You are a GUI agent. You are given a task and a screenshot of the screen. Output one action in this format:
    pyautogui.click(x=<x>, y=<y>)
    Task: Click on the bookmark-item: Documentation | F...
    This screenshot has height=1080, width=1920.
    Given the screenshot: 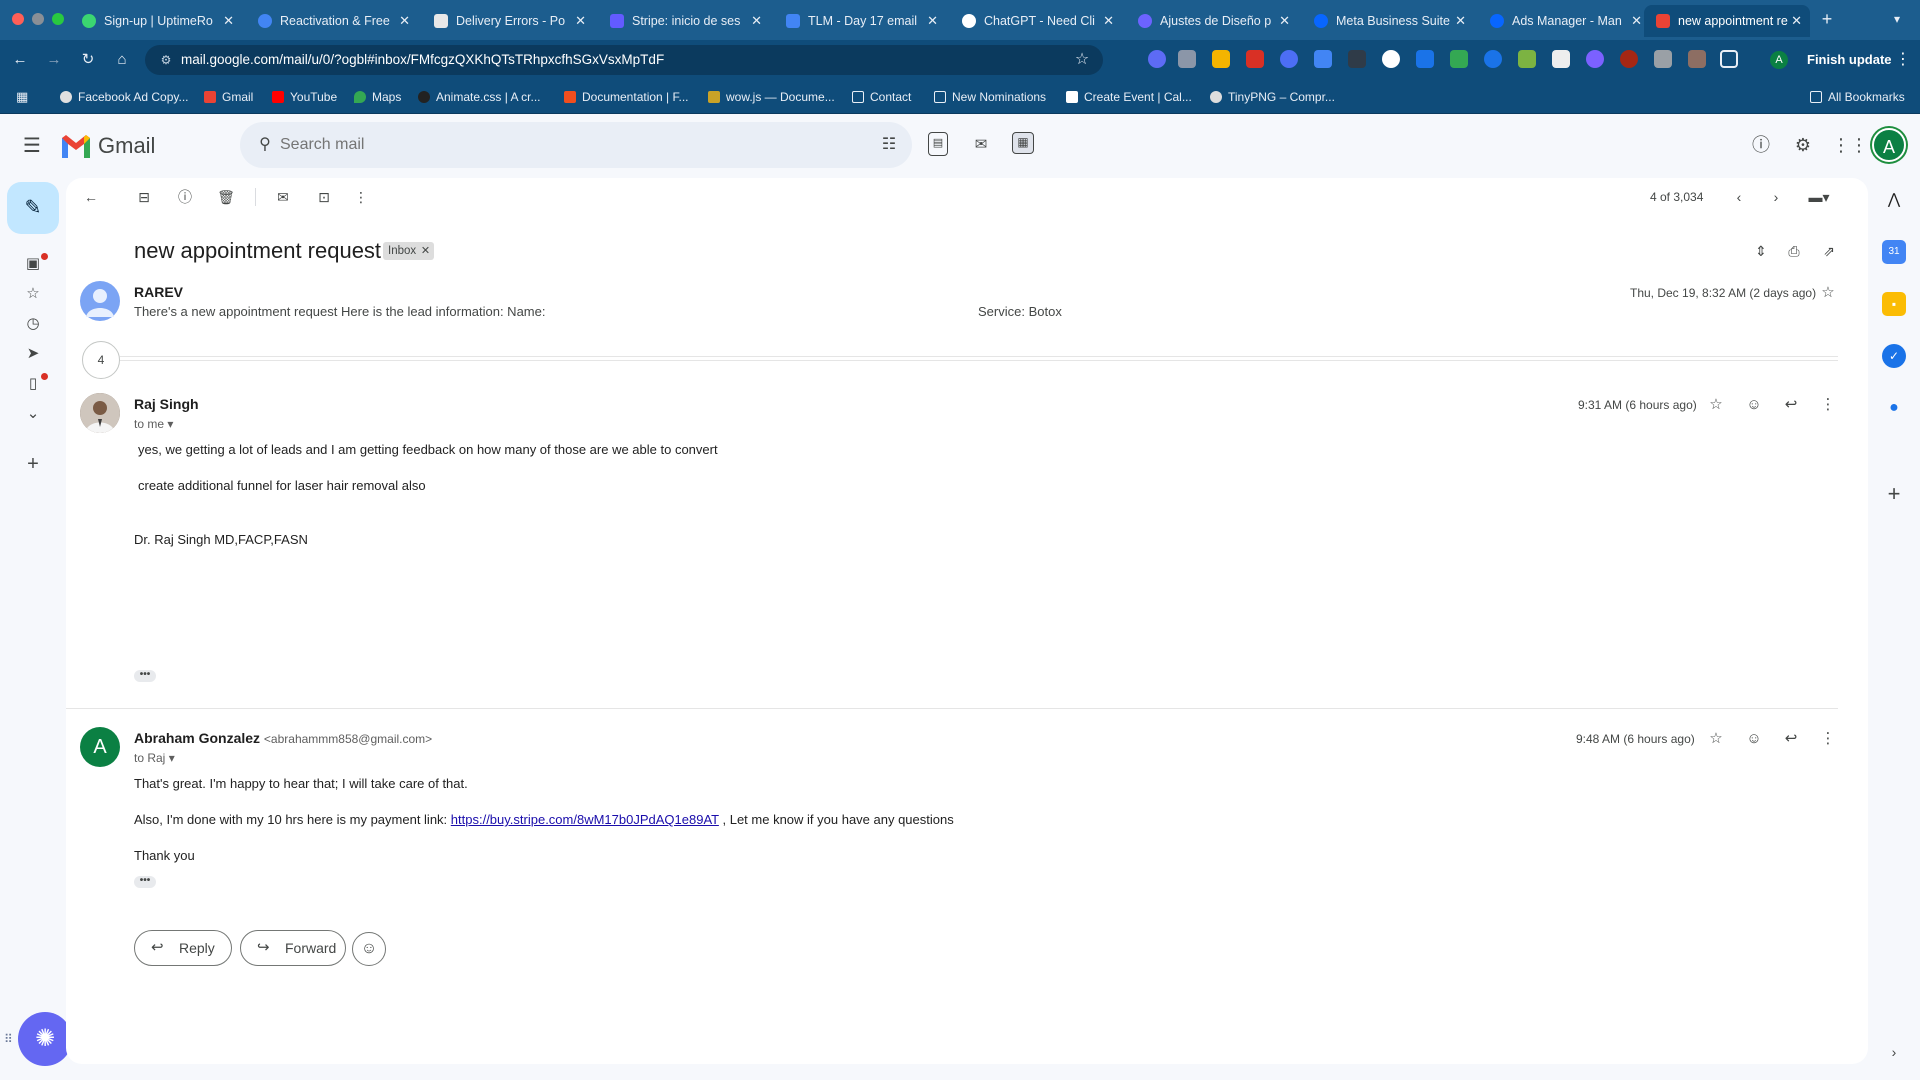 What is the action you would take?
    pyautogui.click(x=626, y=97)
    